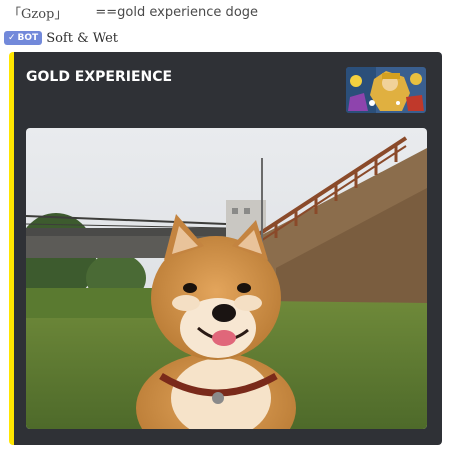 This screenshot has height=454, width=451. I want to click on command-text: ==gold experience doge, so click(177, 12).